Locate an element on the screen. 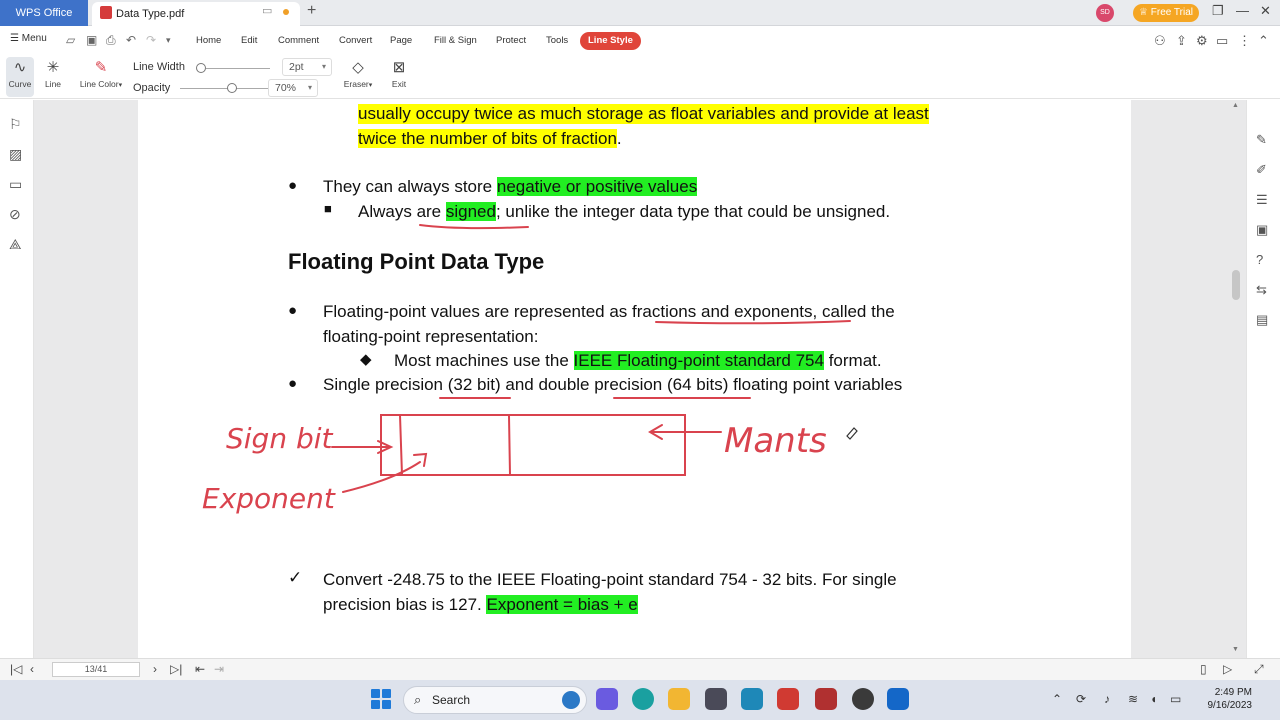 Image resolution: width=1280 pixels, height=720 pixels. eraser-tool: ◇ Eraser▾ is located at coordinates (358, 77).